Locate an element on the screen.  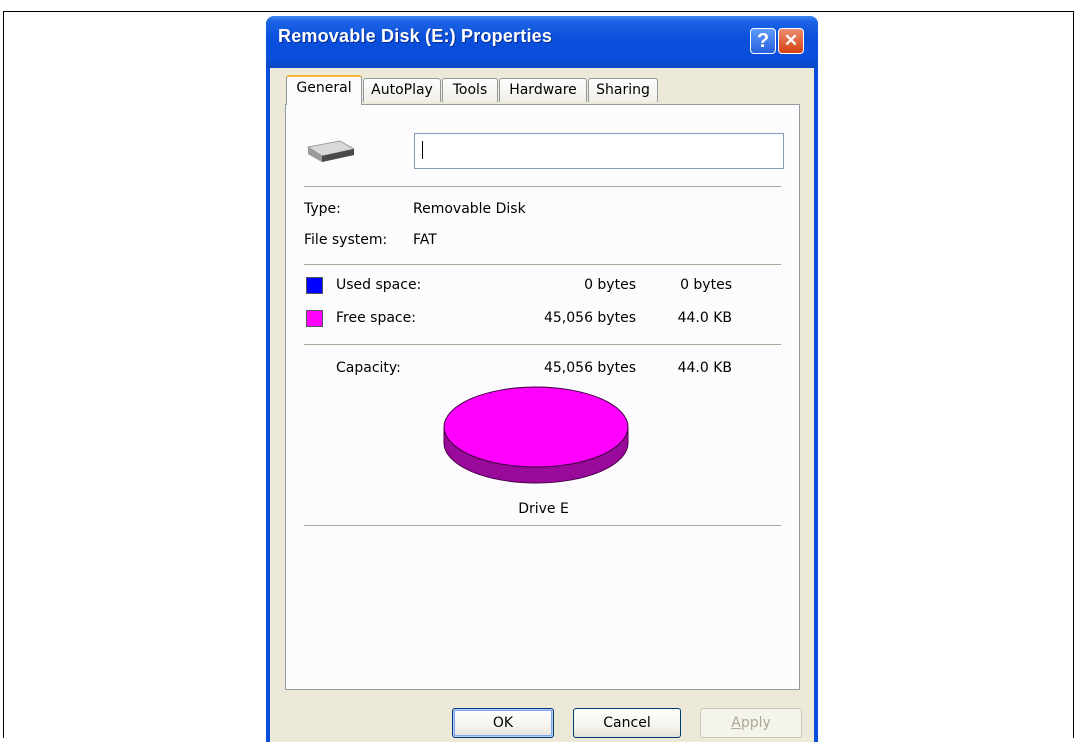
pie-slice-free-space is located at coordinates (536, 427).